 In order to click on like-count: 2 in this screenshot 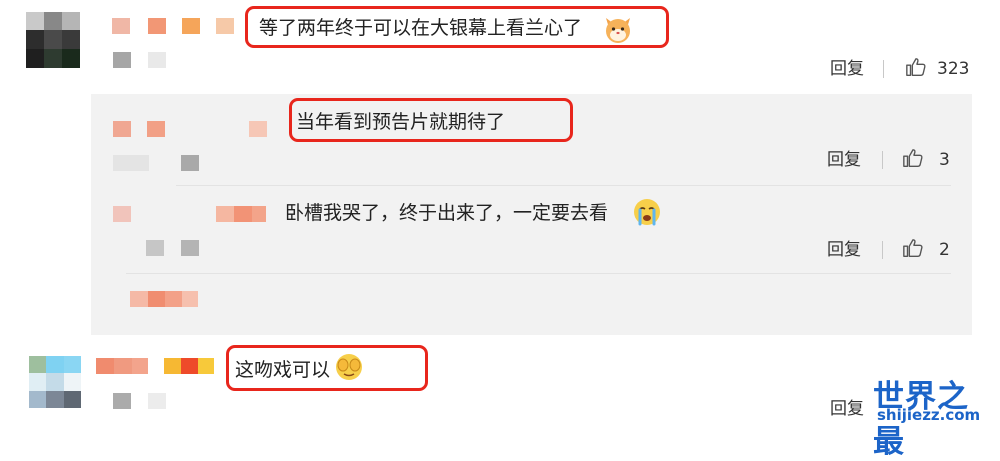, I will do `click(944, 250)`.